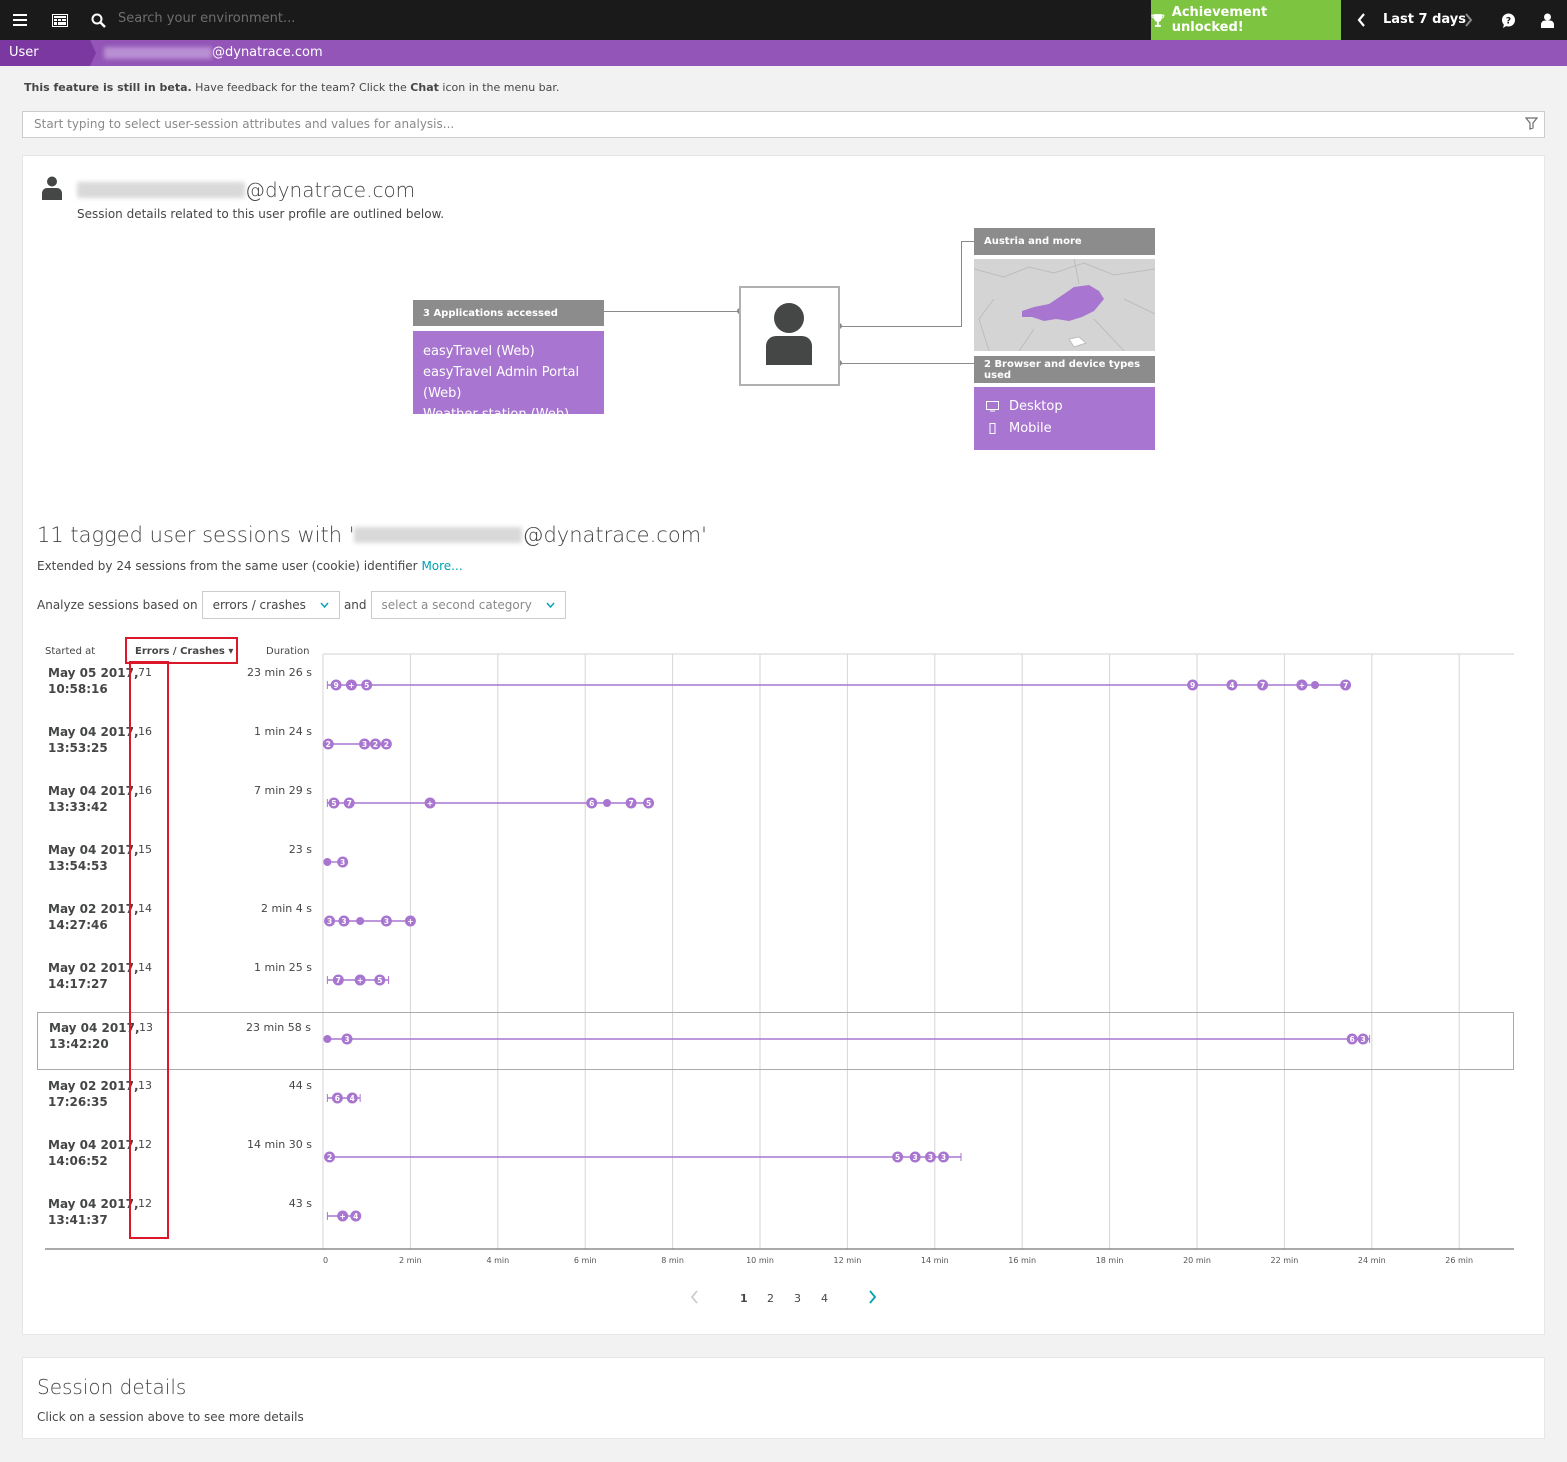 The width and height of the screenshot is (1567, 1462). What do you see at coordinates (78, 807) in the screenshot?
I see `session-time: 13:33:42` at bounding box center [78, 807].